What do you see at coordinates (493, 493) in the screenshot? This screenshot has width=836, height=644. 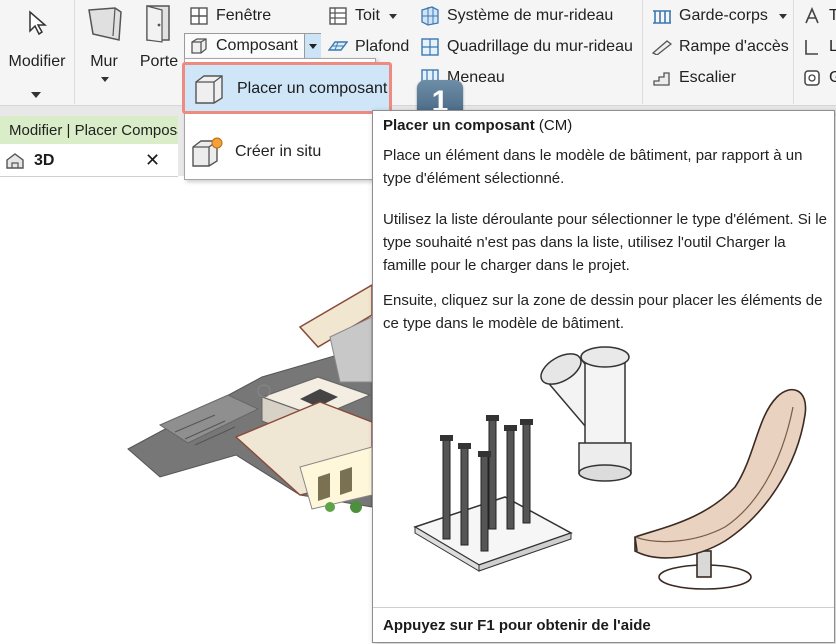 I see `anchor-bolts-drawing` at bounding box center [493, 493].